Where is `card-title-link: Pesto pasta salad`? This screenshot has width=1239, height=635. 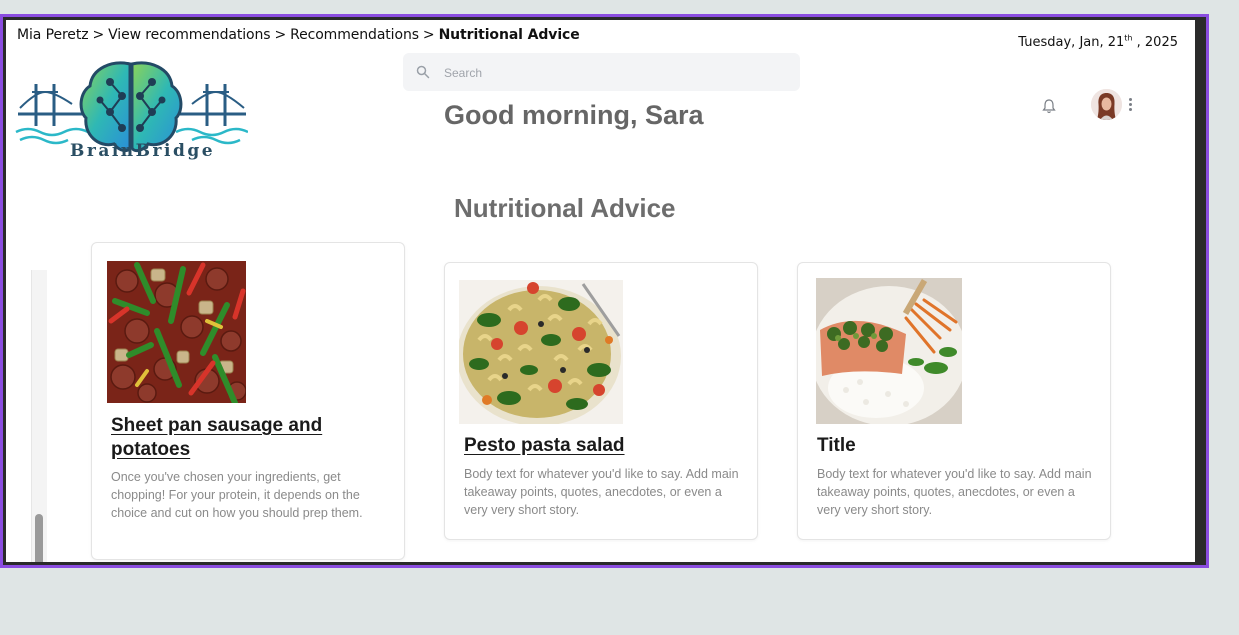 card-title-link: Pesto pasta salad is located at coordinates (584, 446).